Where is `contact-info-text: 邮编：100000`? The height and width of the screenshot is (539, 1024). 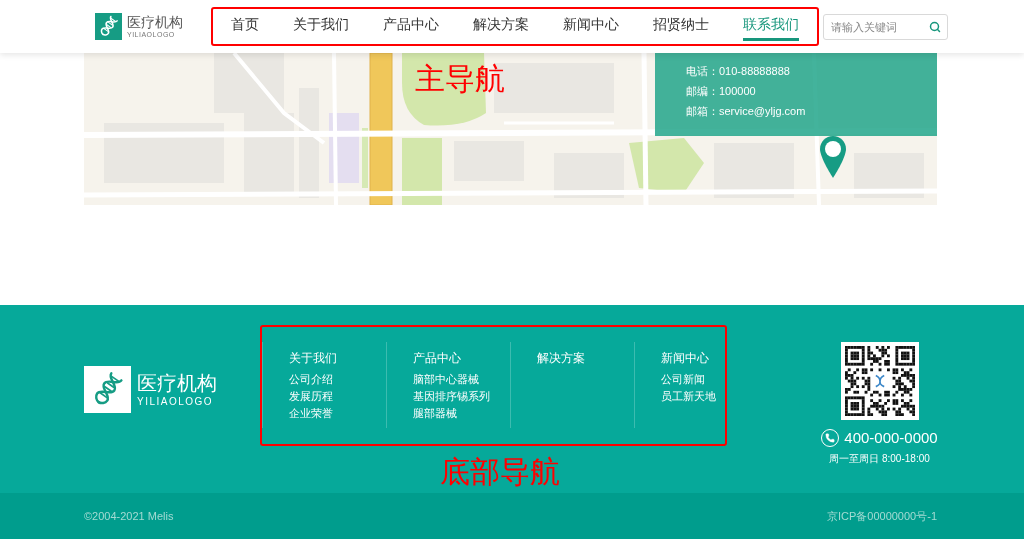
contact-info-text: 邮编：100000 is located at coordinates (721, 91).